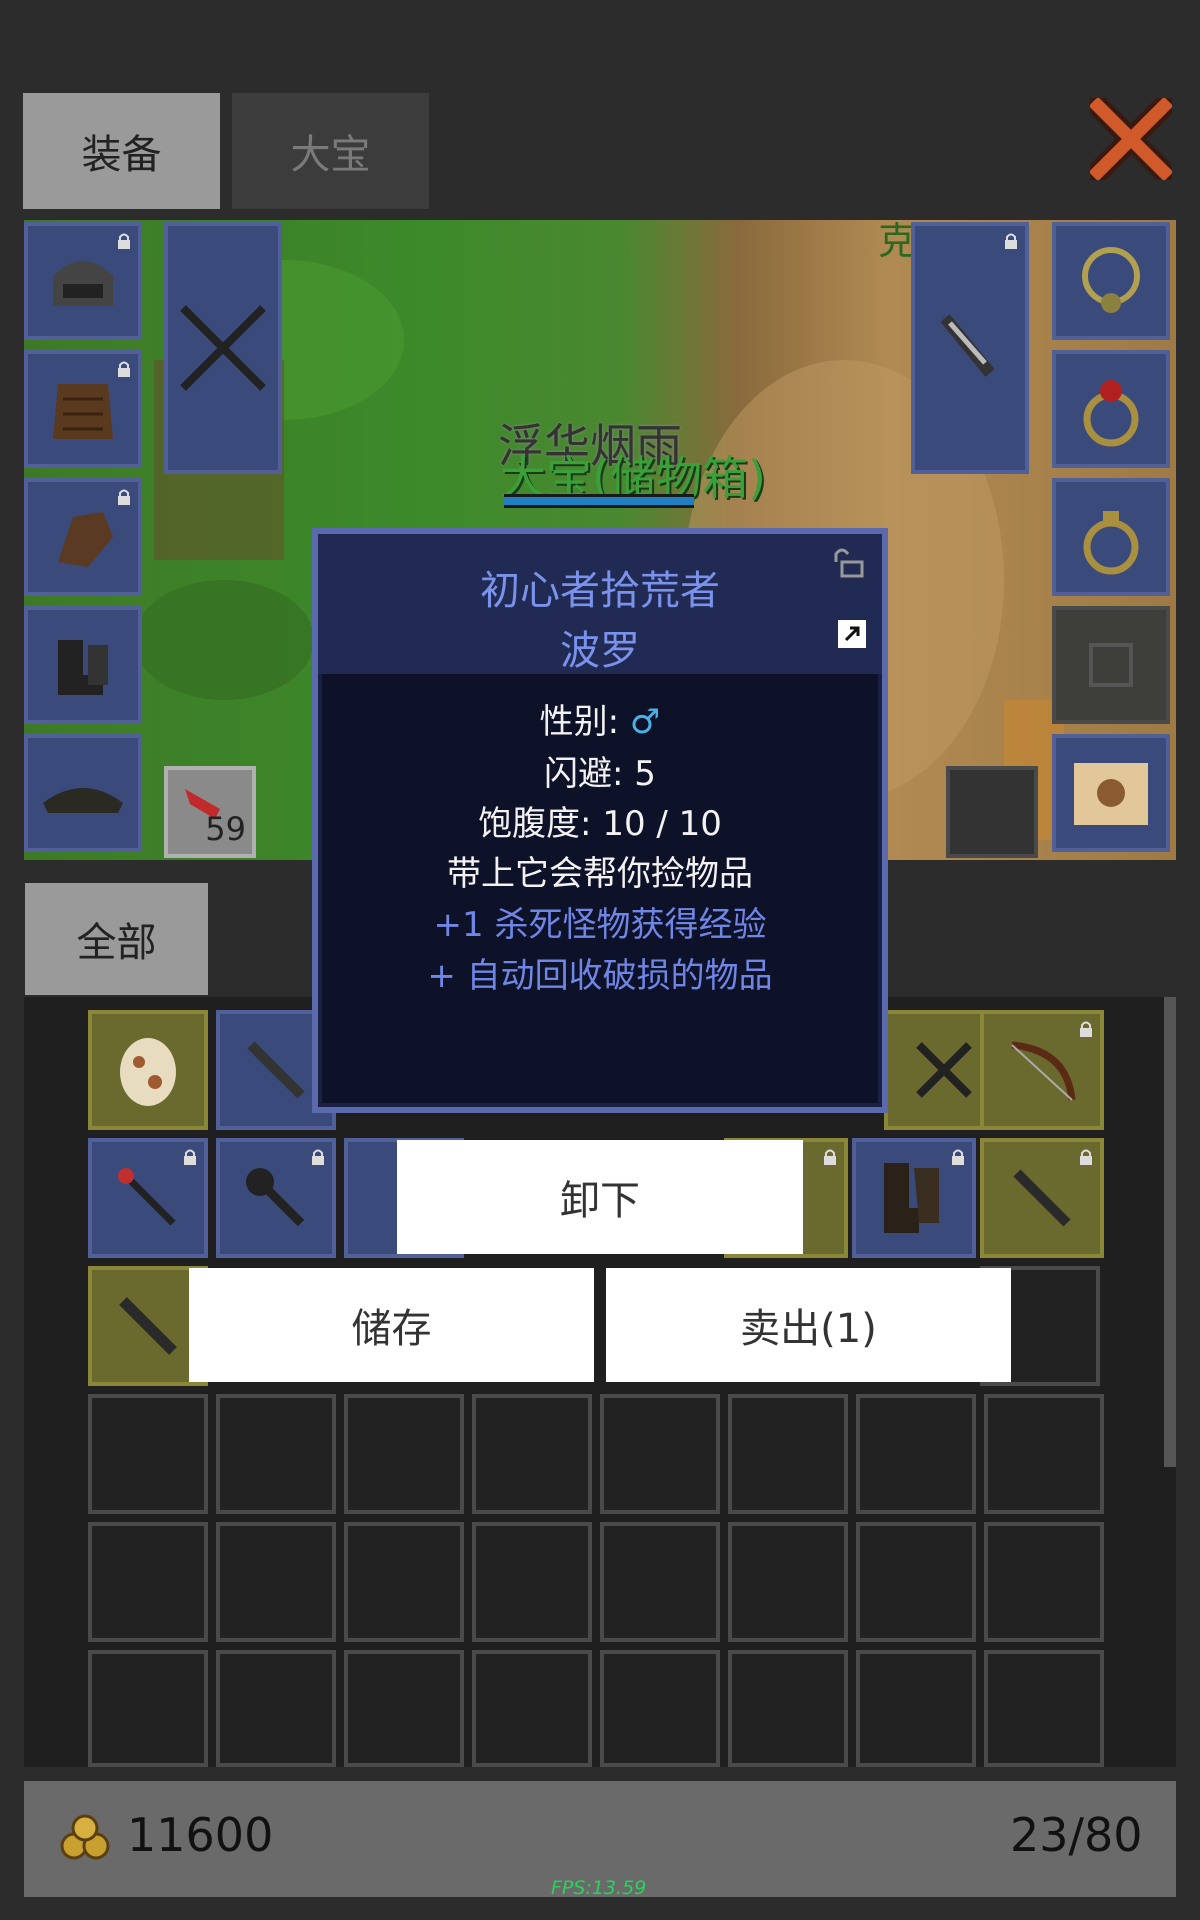 Image resolution: width=1200 pixels, height=1920 pixels. What do you see at coordinates (85, 539) in the screenshot?
I see `glove-icon` at bounding box center [85, 539].